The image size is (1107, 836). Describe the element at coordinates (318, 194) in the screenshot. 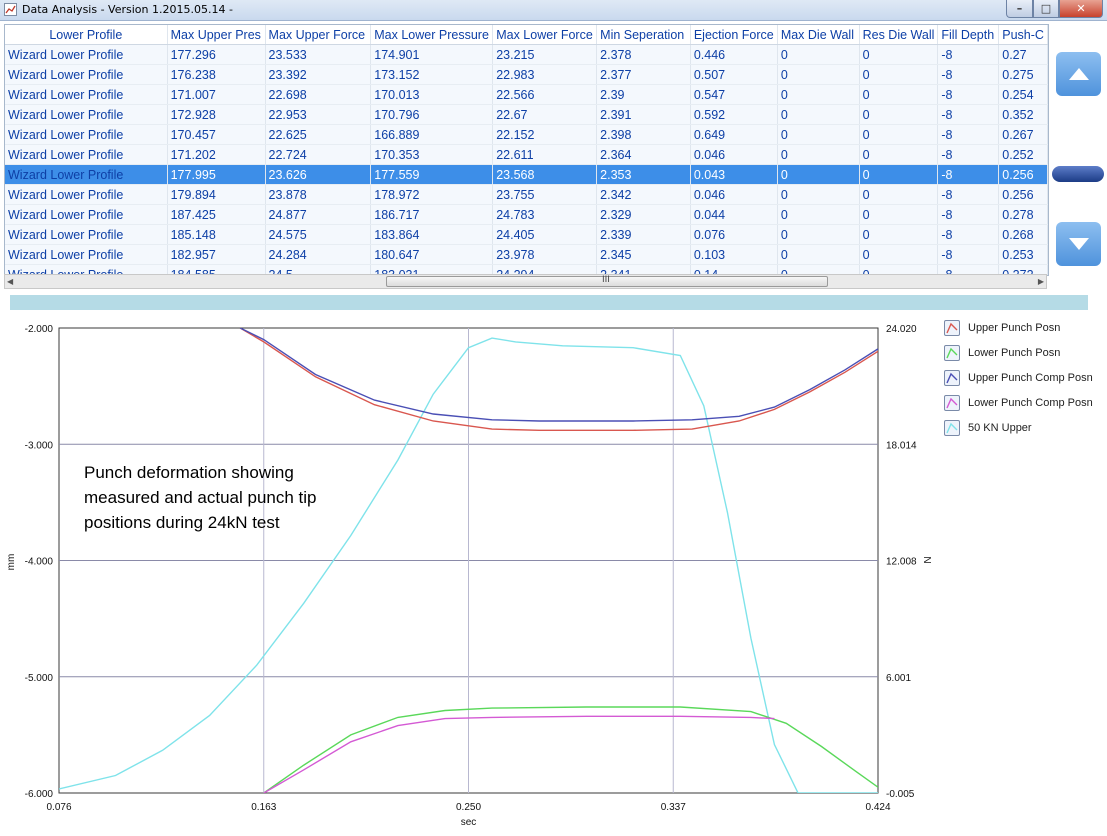

I see `table-cell: 23.878` at that location.